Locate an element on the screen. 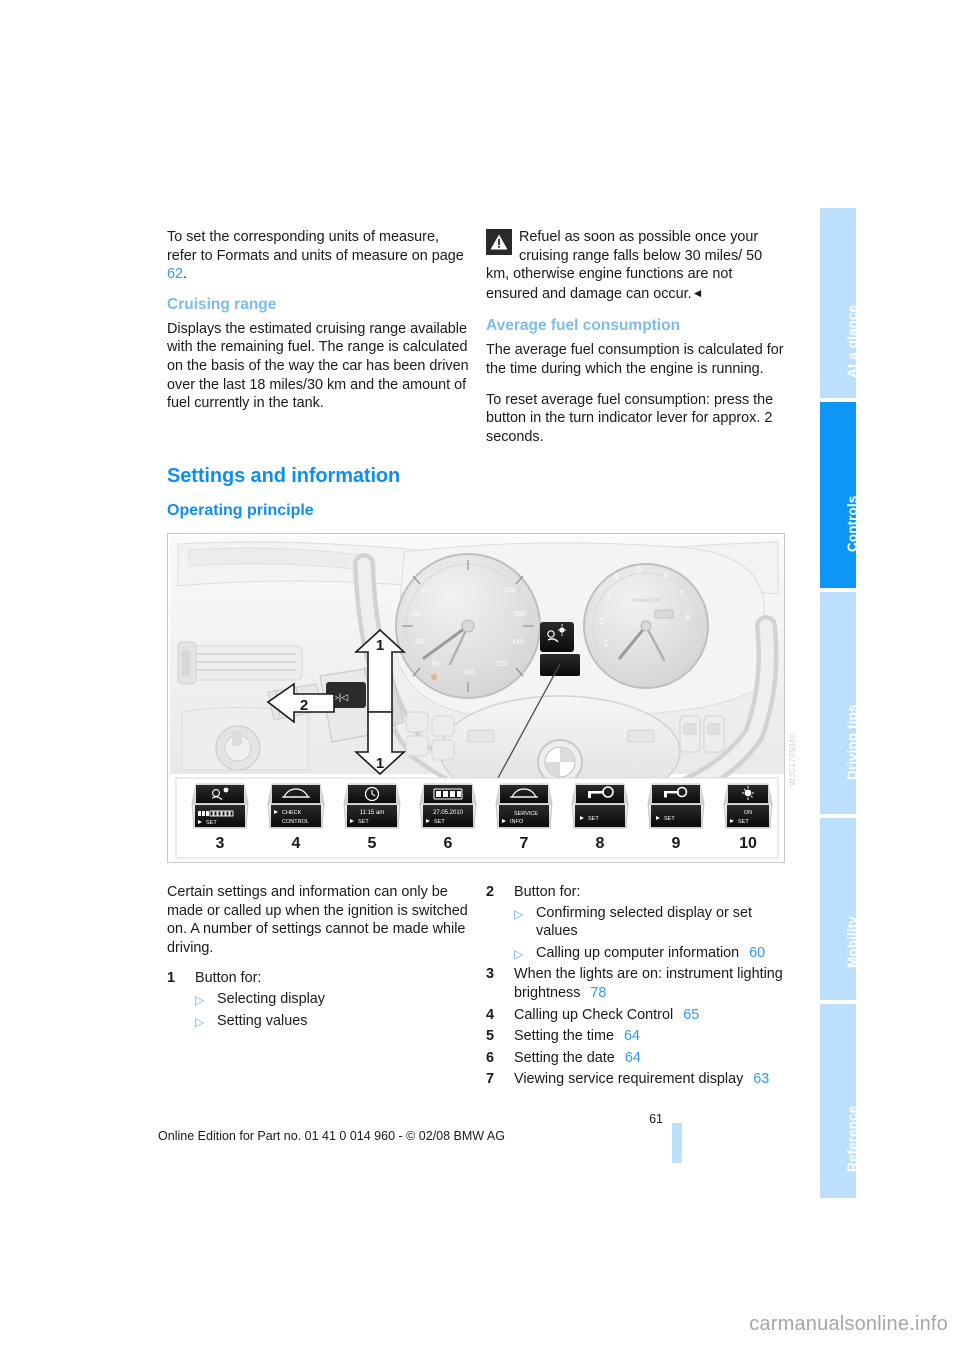  page-reference-65: 65 is located at coordinates (691, 1015).